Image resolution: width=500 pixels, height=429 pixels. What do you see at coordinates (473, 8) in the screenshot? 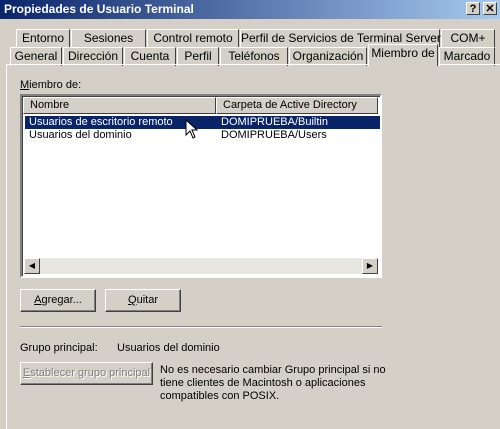
I see `help-button: ?` at bounding box center [473, 8].